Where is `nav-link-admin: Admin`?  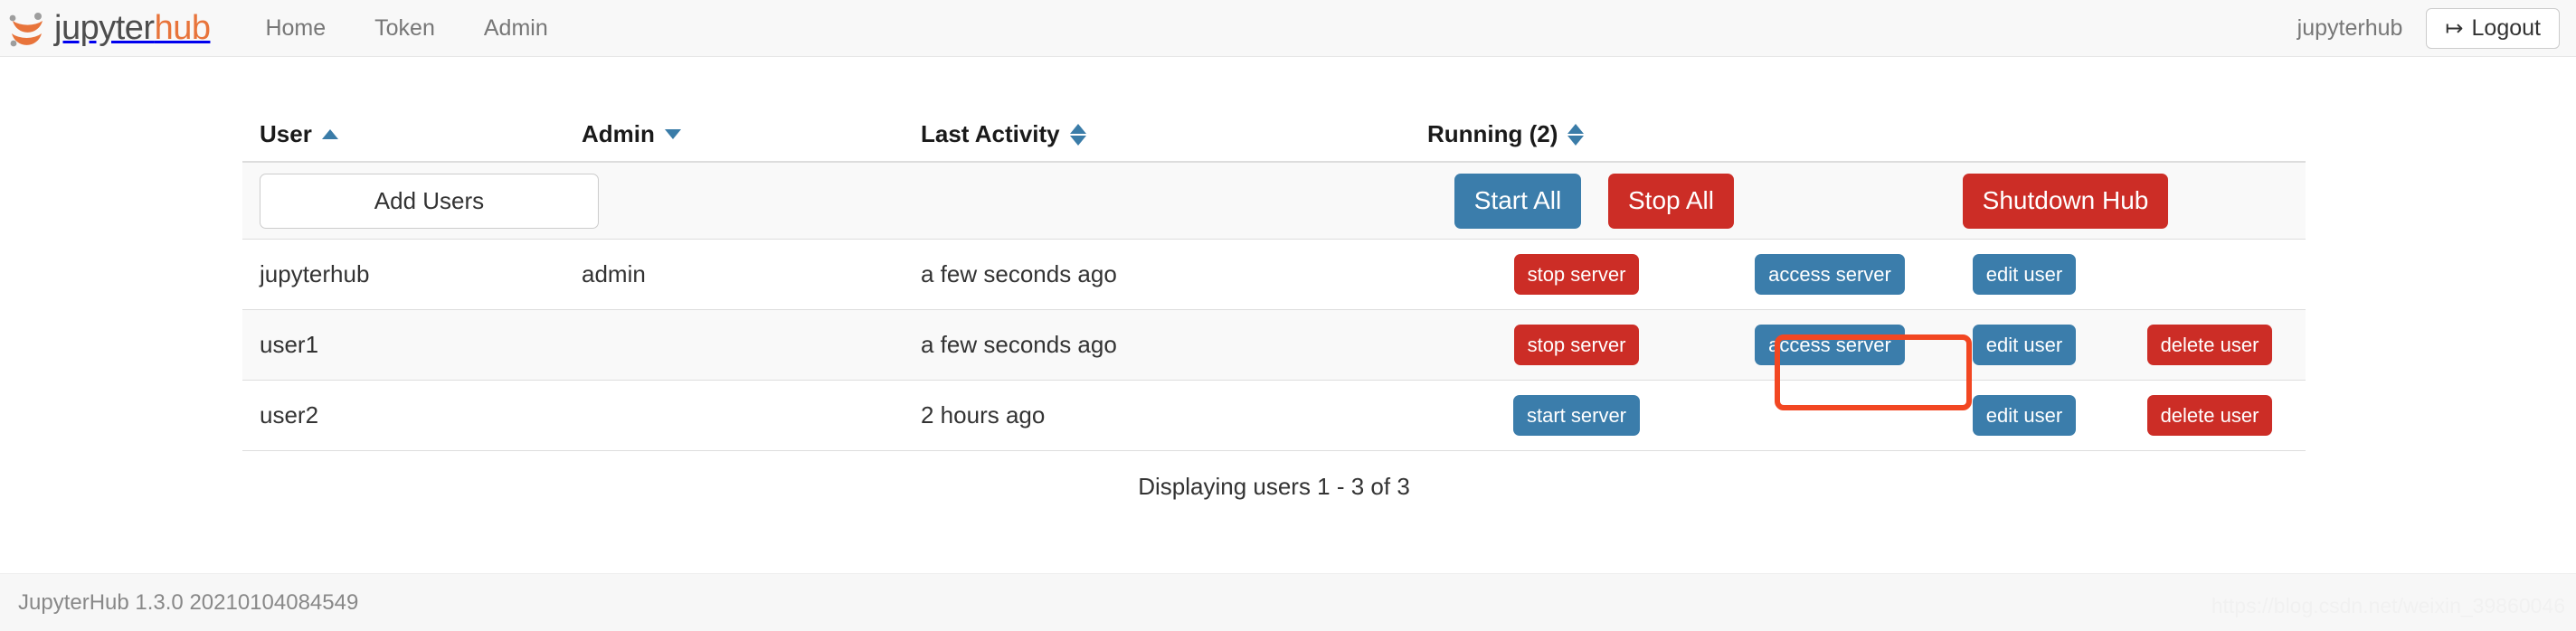
nav-link-admin: Admin is located at coordinates (516, 28).